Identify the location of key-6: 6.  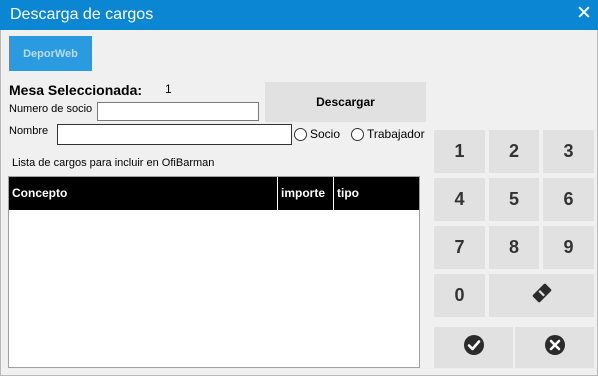
(568, 199).